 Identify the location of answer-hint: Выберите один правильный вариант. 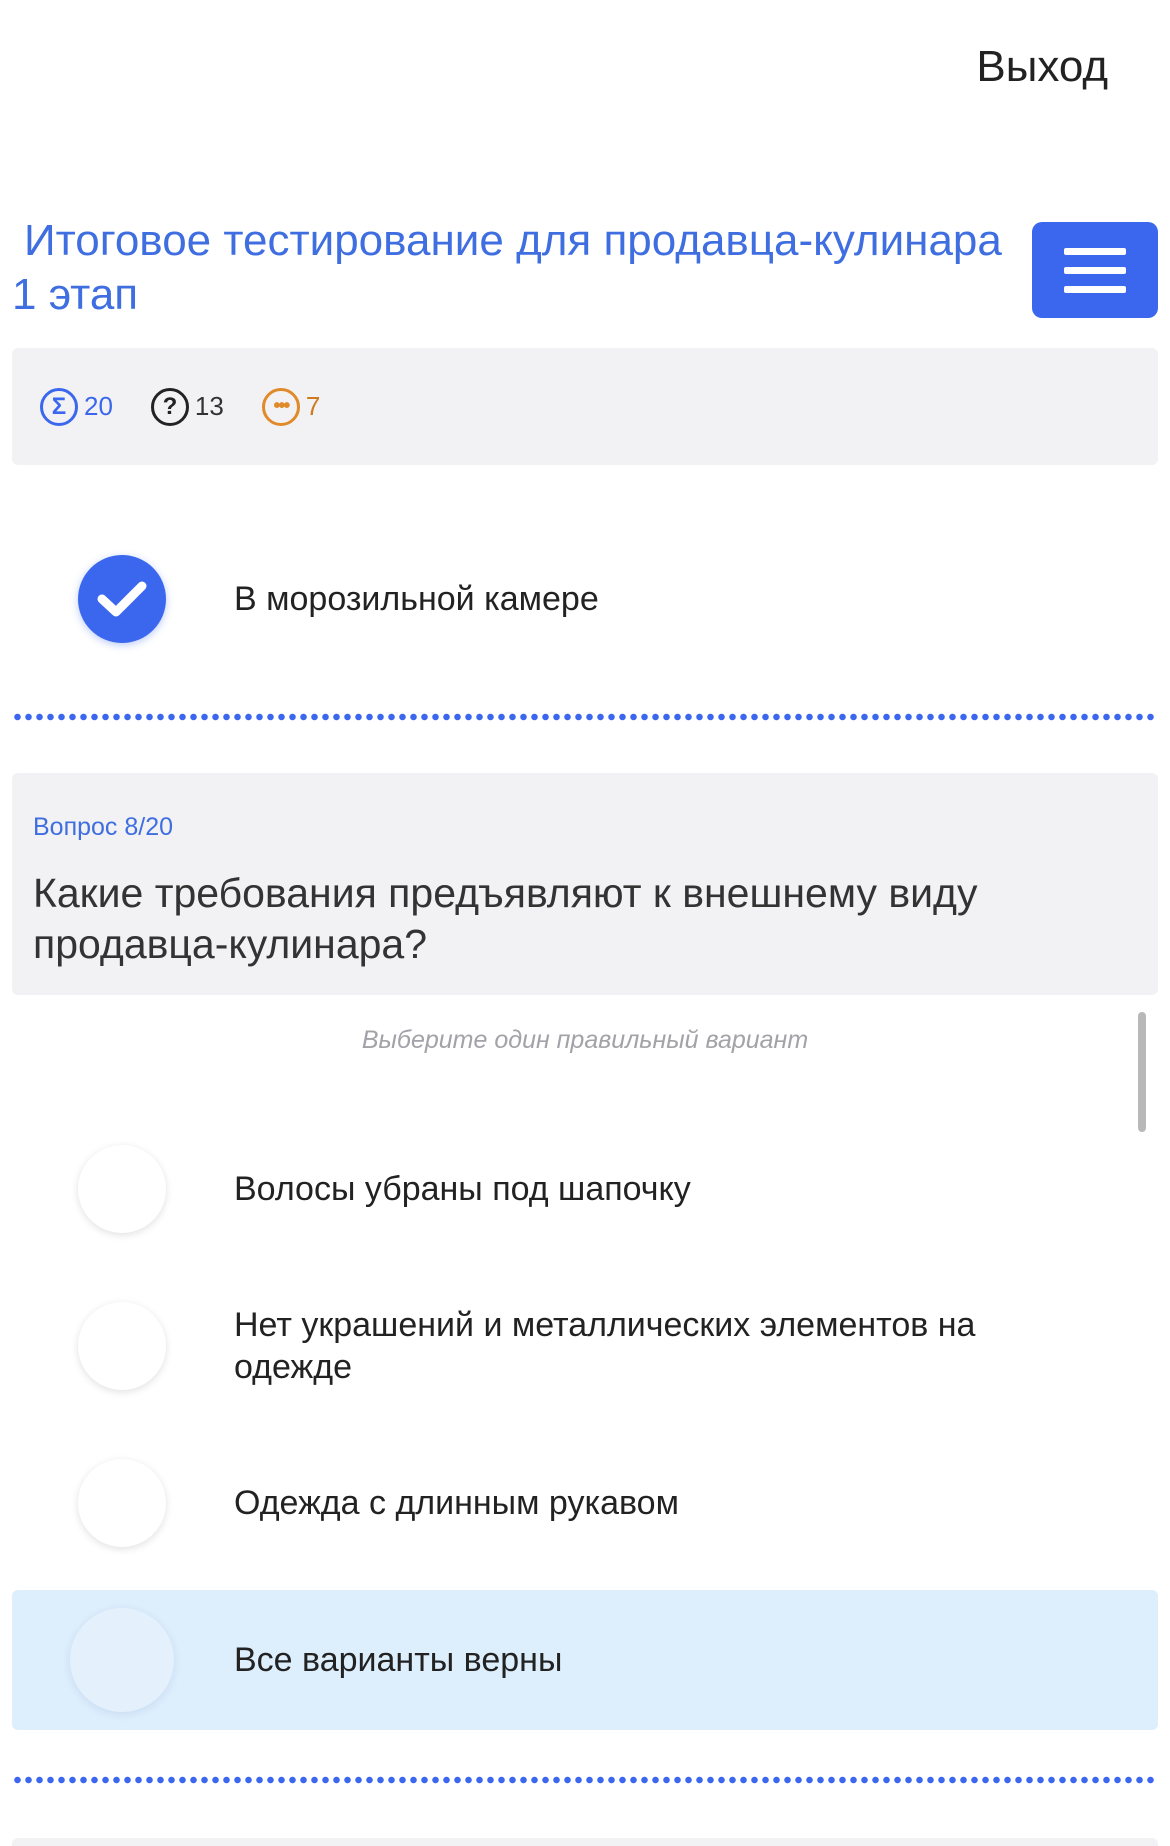
(585, 1040).